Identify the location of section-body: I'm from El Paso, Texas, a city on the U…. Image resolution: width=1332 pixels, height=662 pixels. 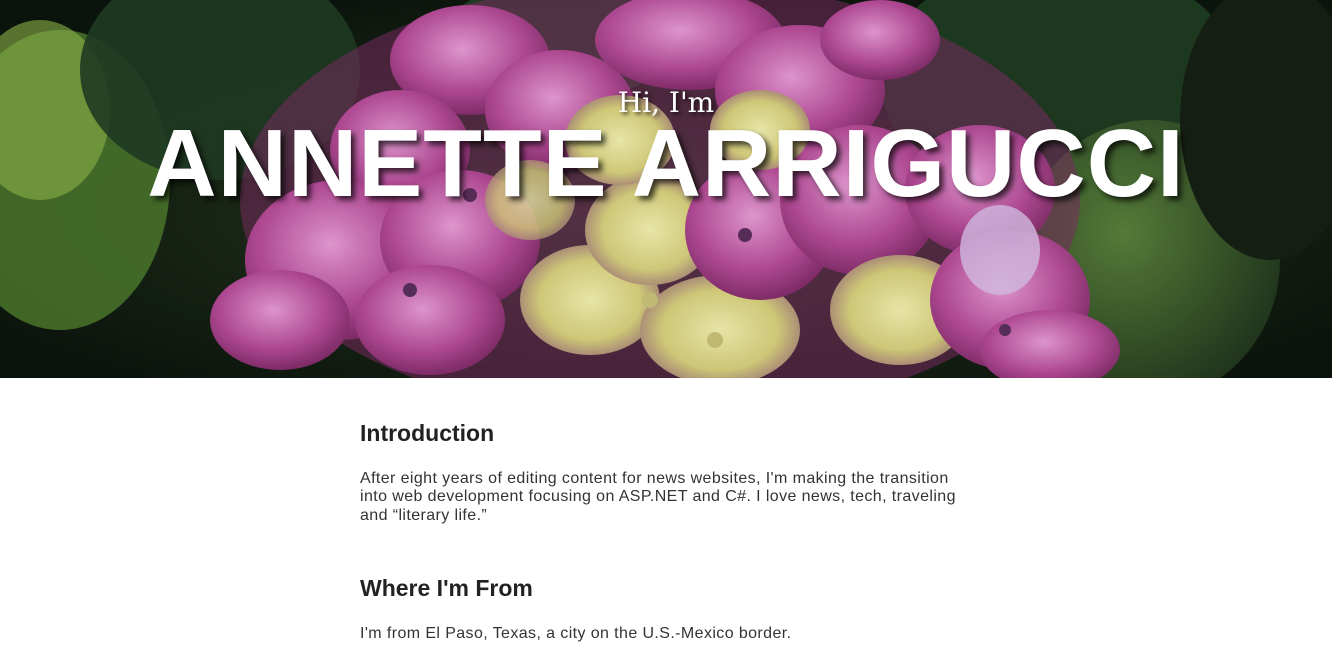
(576, 633).